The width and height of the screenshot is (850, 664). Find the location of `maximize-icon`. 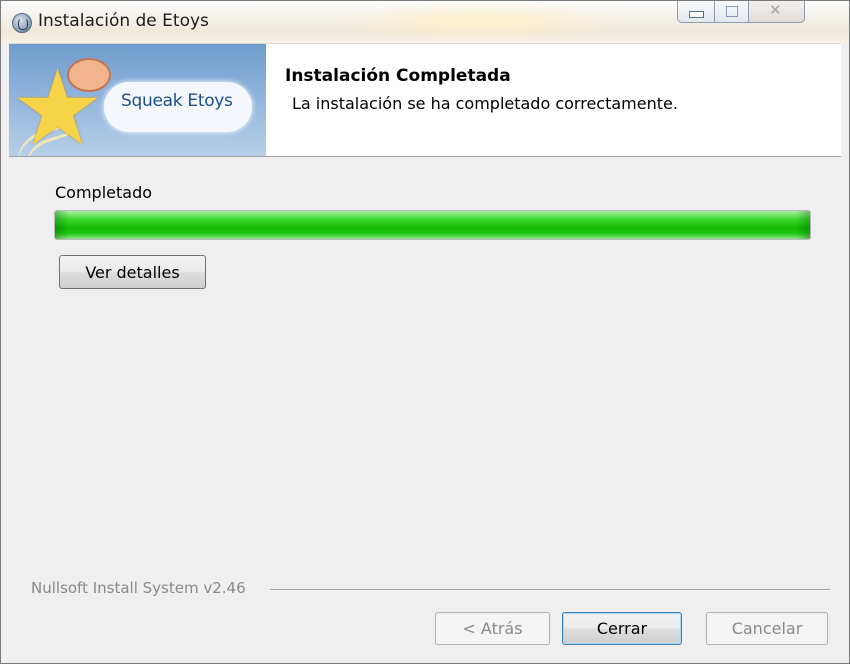

maximize-icon is located at coordinates (732, 11).